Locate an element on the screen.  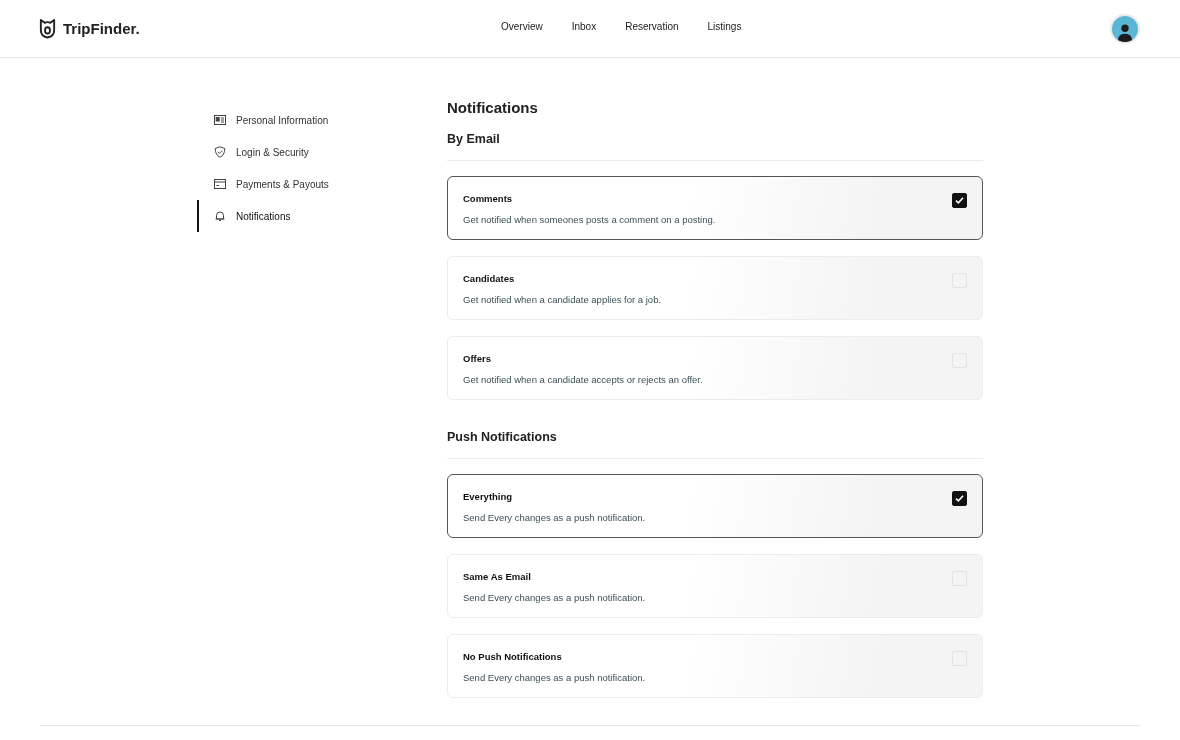
option-card: Everything Send Every changes as a push notification. is located at coordinates (715, 506).